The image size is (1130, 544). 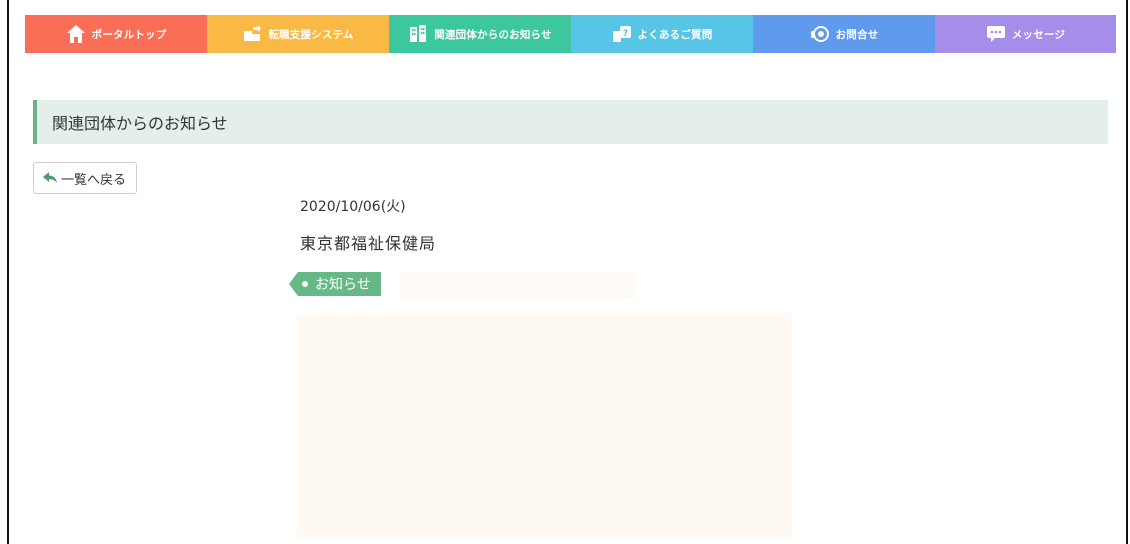 I want to click on nav-item-contact: お問合せ, so click(x=844, y=34).